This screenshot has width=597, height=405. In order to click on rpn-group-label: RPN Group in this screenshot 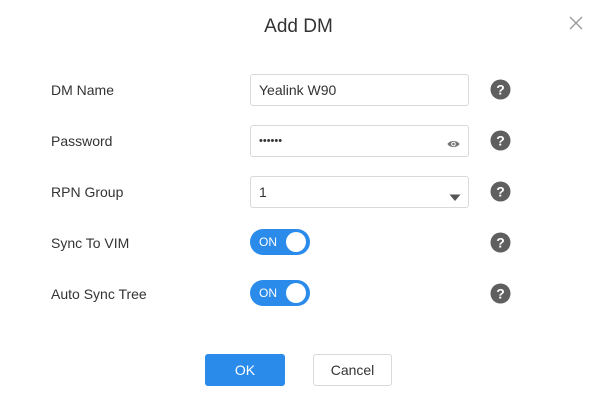, I will do `click(87, 192)`.